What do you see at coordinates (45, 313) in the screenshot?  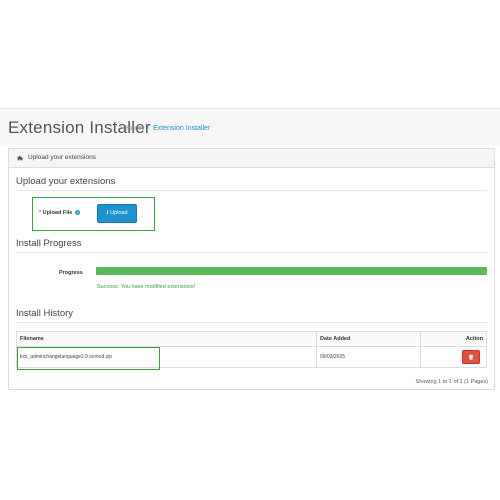 I see `install-history-title: Install History` at bounding box center [45, 313].